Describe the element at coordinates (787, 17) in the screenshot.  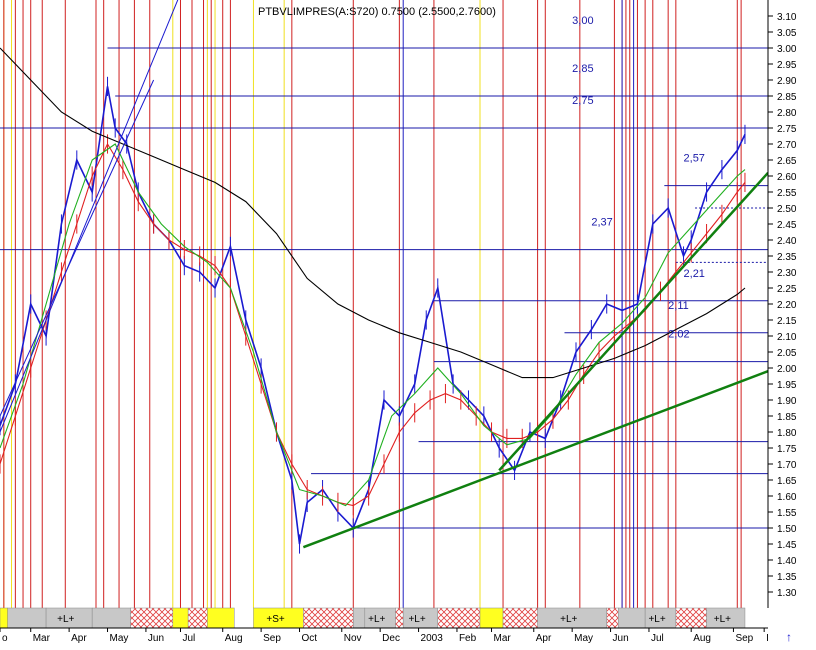
I see `y-tick-label: 3.10` at that location.